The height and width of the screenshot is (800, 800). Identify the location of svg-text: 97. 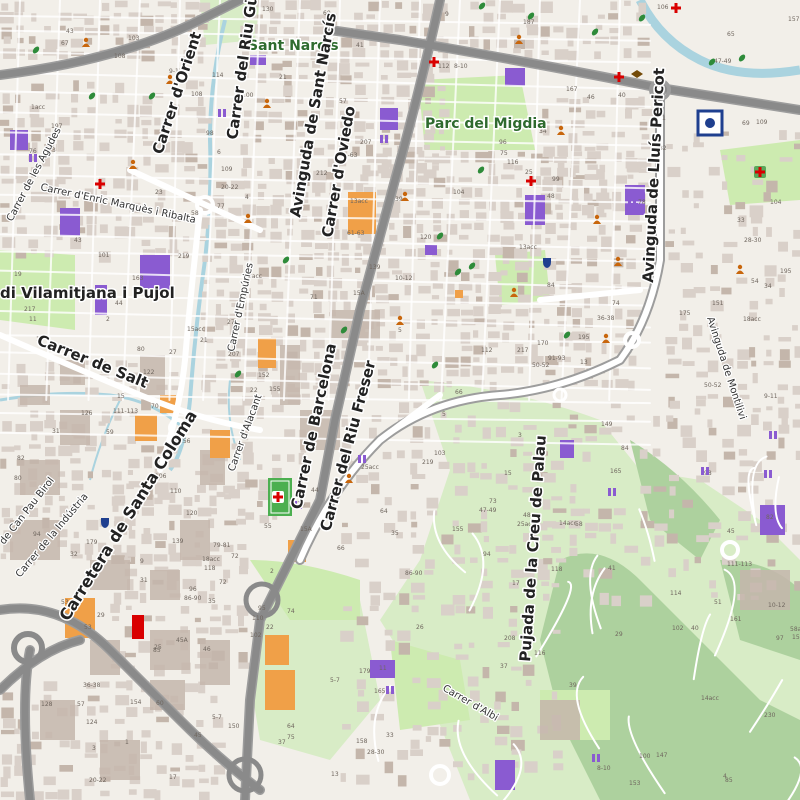
(780, 638).